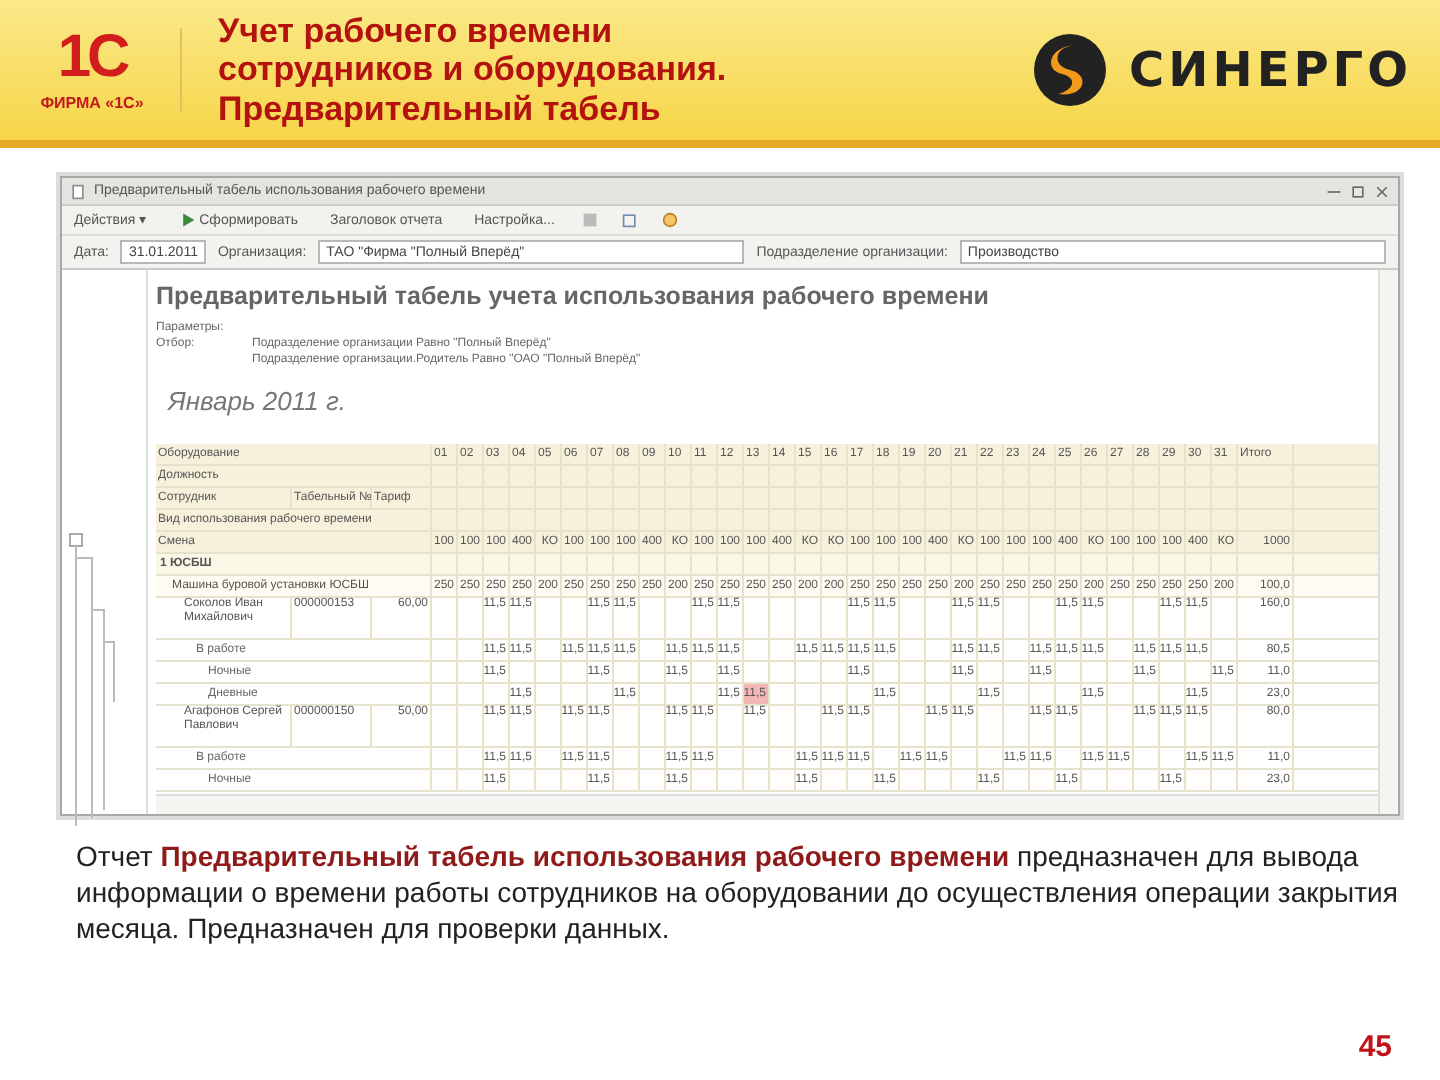 The height and width of the screenshot is (1080, 1440). Describe the element at coordinates (1270, 70) in the screenshot. I see `partner-name: СИНЕРГО` at that location.